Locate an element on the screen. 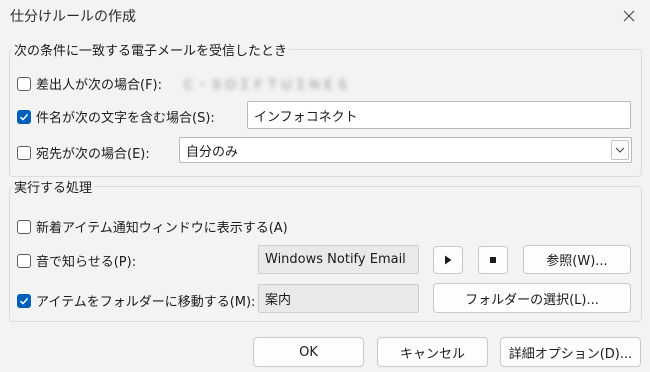  to-label: 宛先が次の場合(E): is located at coordinates (93, 154).